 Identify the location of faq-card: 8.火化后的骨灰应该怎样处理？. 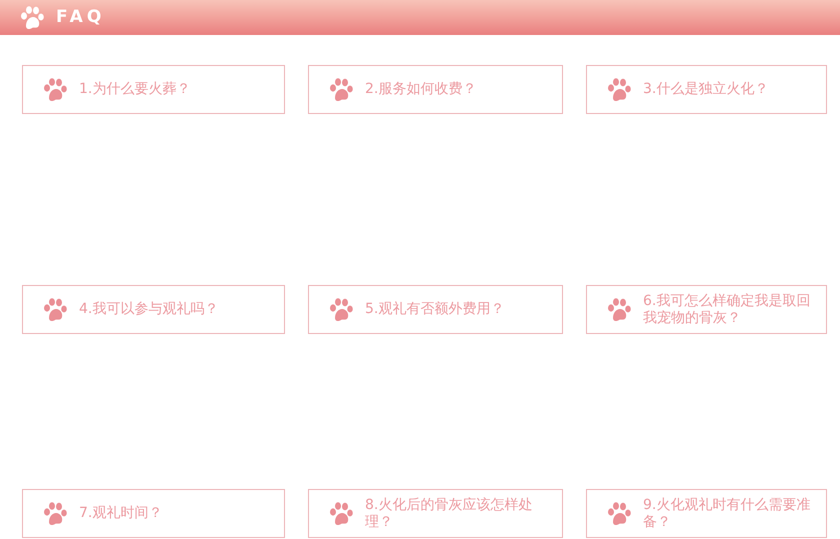
(435, 513).